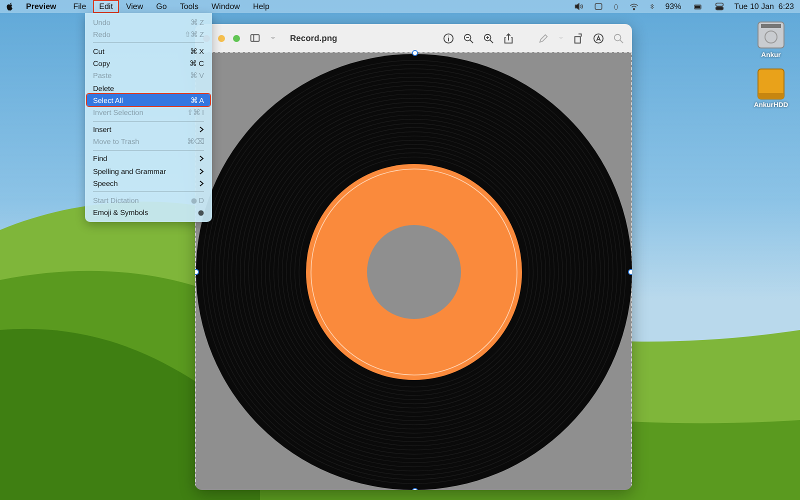 This screenshot has height=500, width=800. What do you see at coordinates (468, 38) in the screenshot?
I see `zoom-out-icon` at bounding box center [468, 38].